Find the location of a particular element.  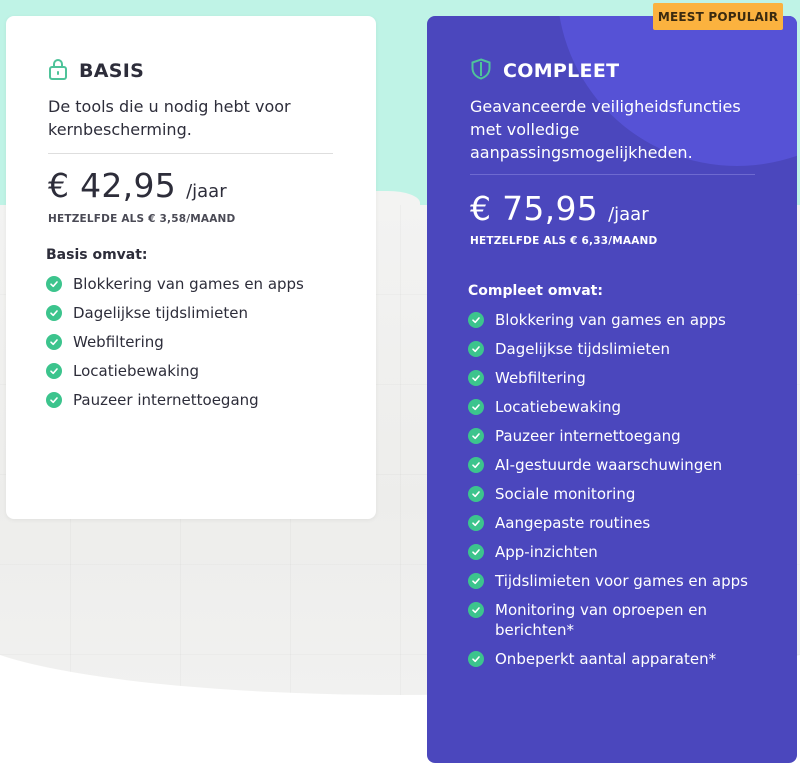

plan-header-compleet: COMPLEET is located at coordinates (544, 71).